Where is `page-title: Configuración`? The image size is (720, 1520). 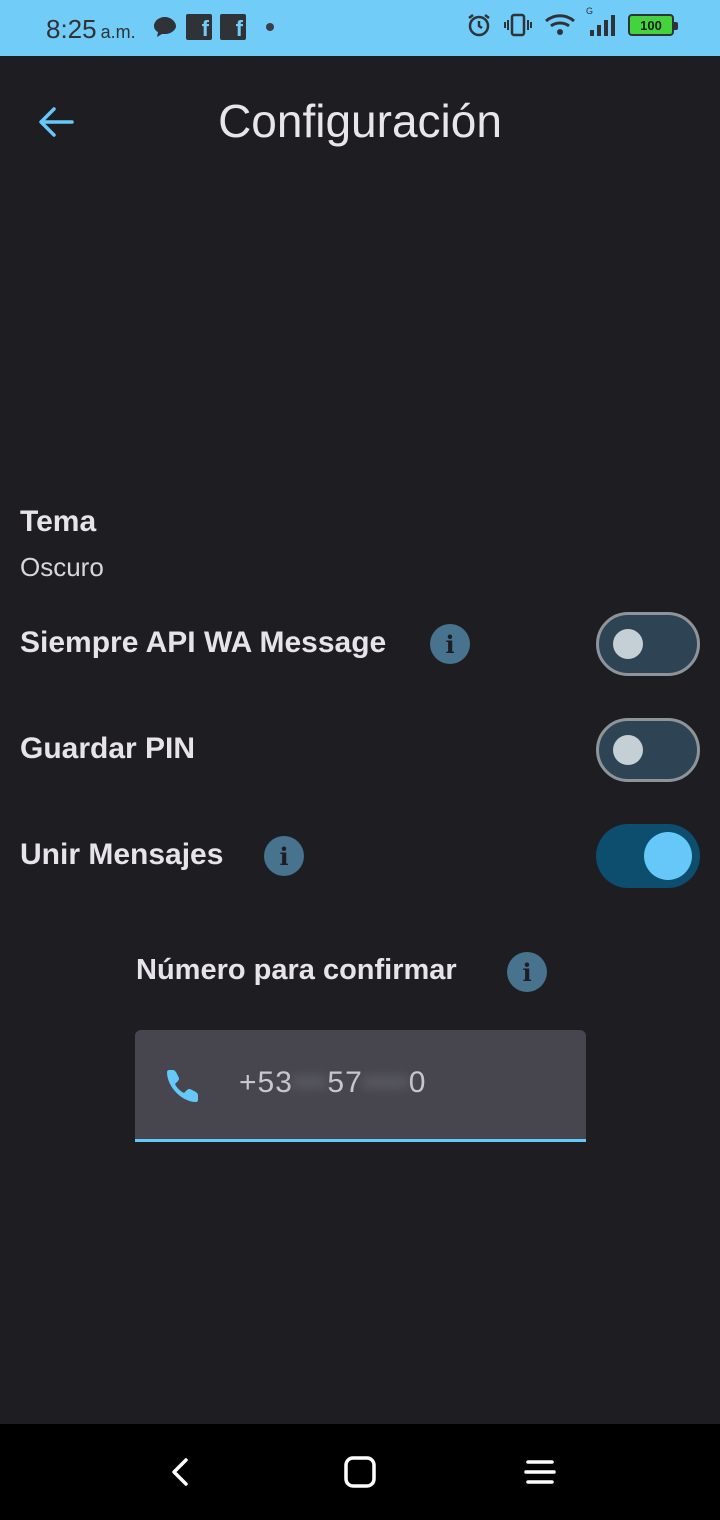 page-title: Configuración is located at coordinates (360, 121).